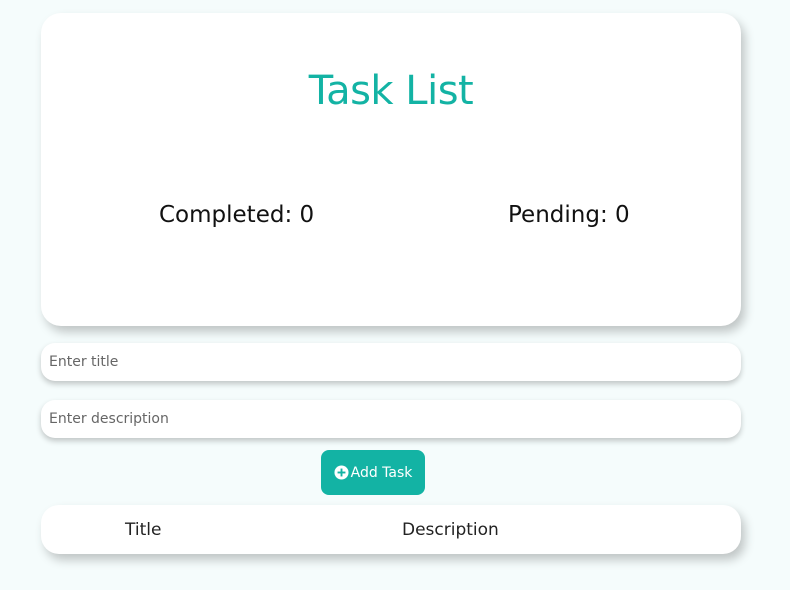 The width and height of the screenshot is (790, 590). What do you see at coordinates (237, 215) in the screenshot?
I see `completed-count: Completed: 0` at bounding box center [237, 215].